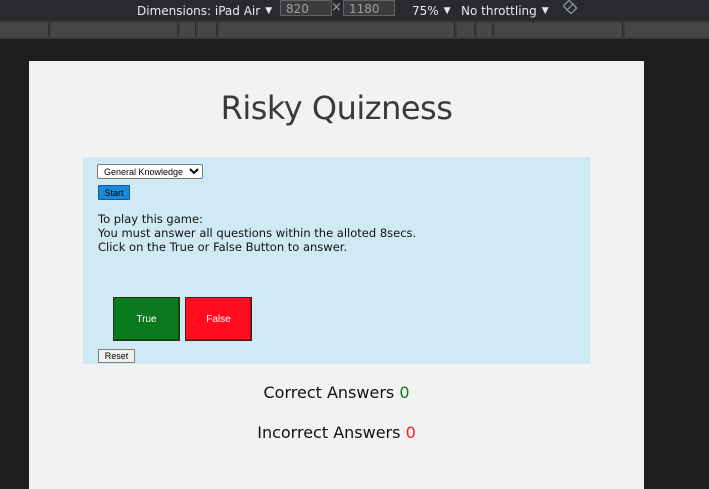 The width and height of the screenshot is (709, 489). What do you see at coordinates (336, 7) in the screenshot?
I see `times-icon: ×` at bounding box center [336, 7].